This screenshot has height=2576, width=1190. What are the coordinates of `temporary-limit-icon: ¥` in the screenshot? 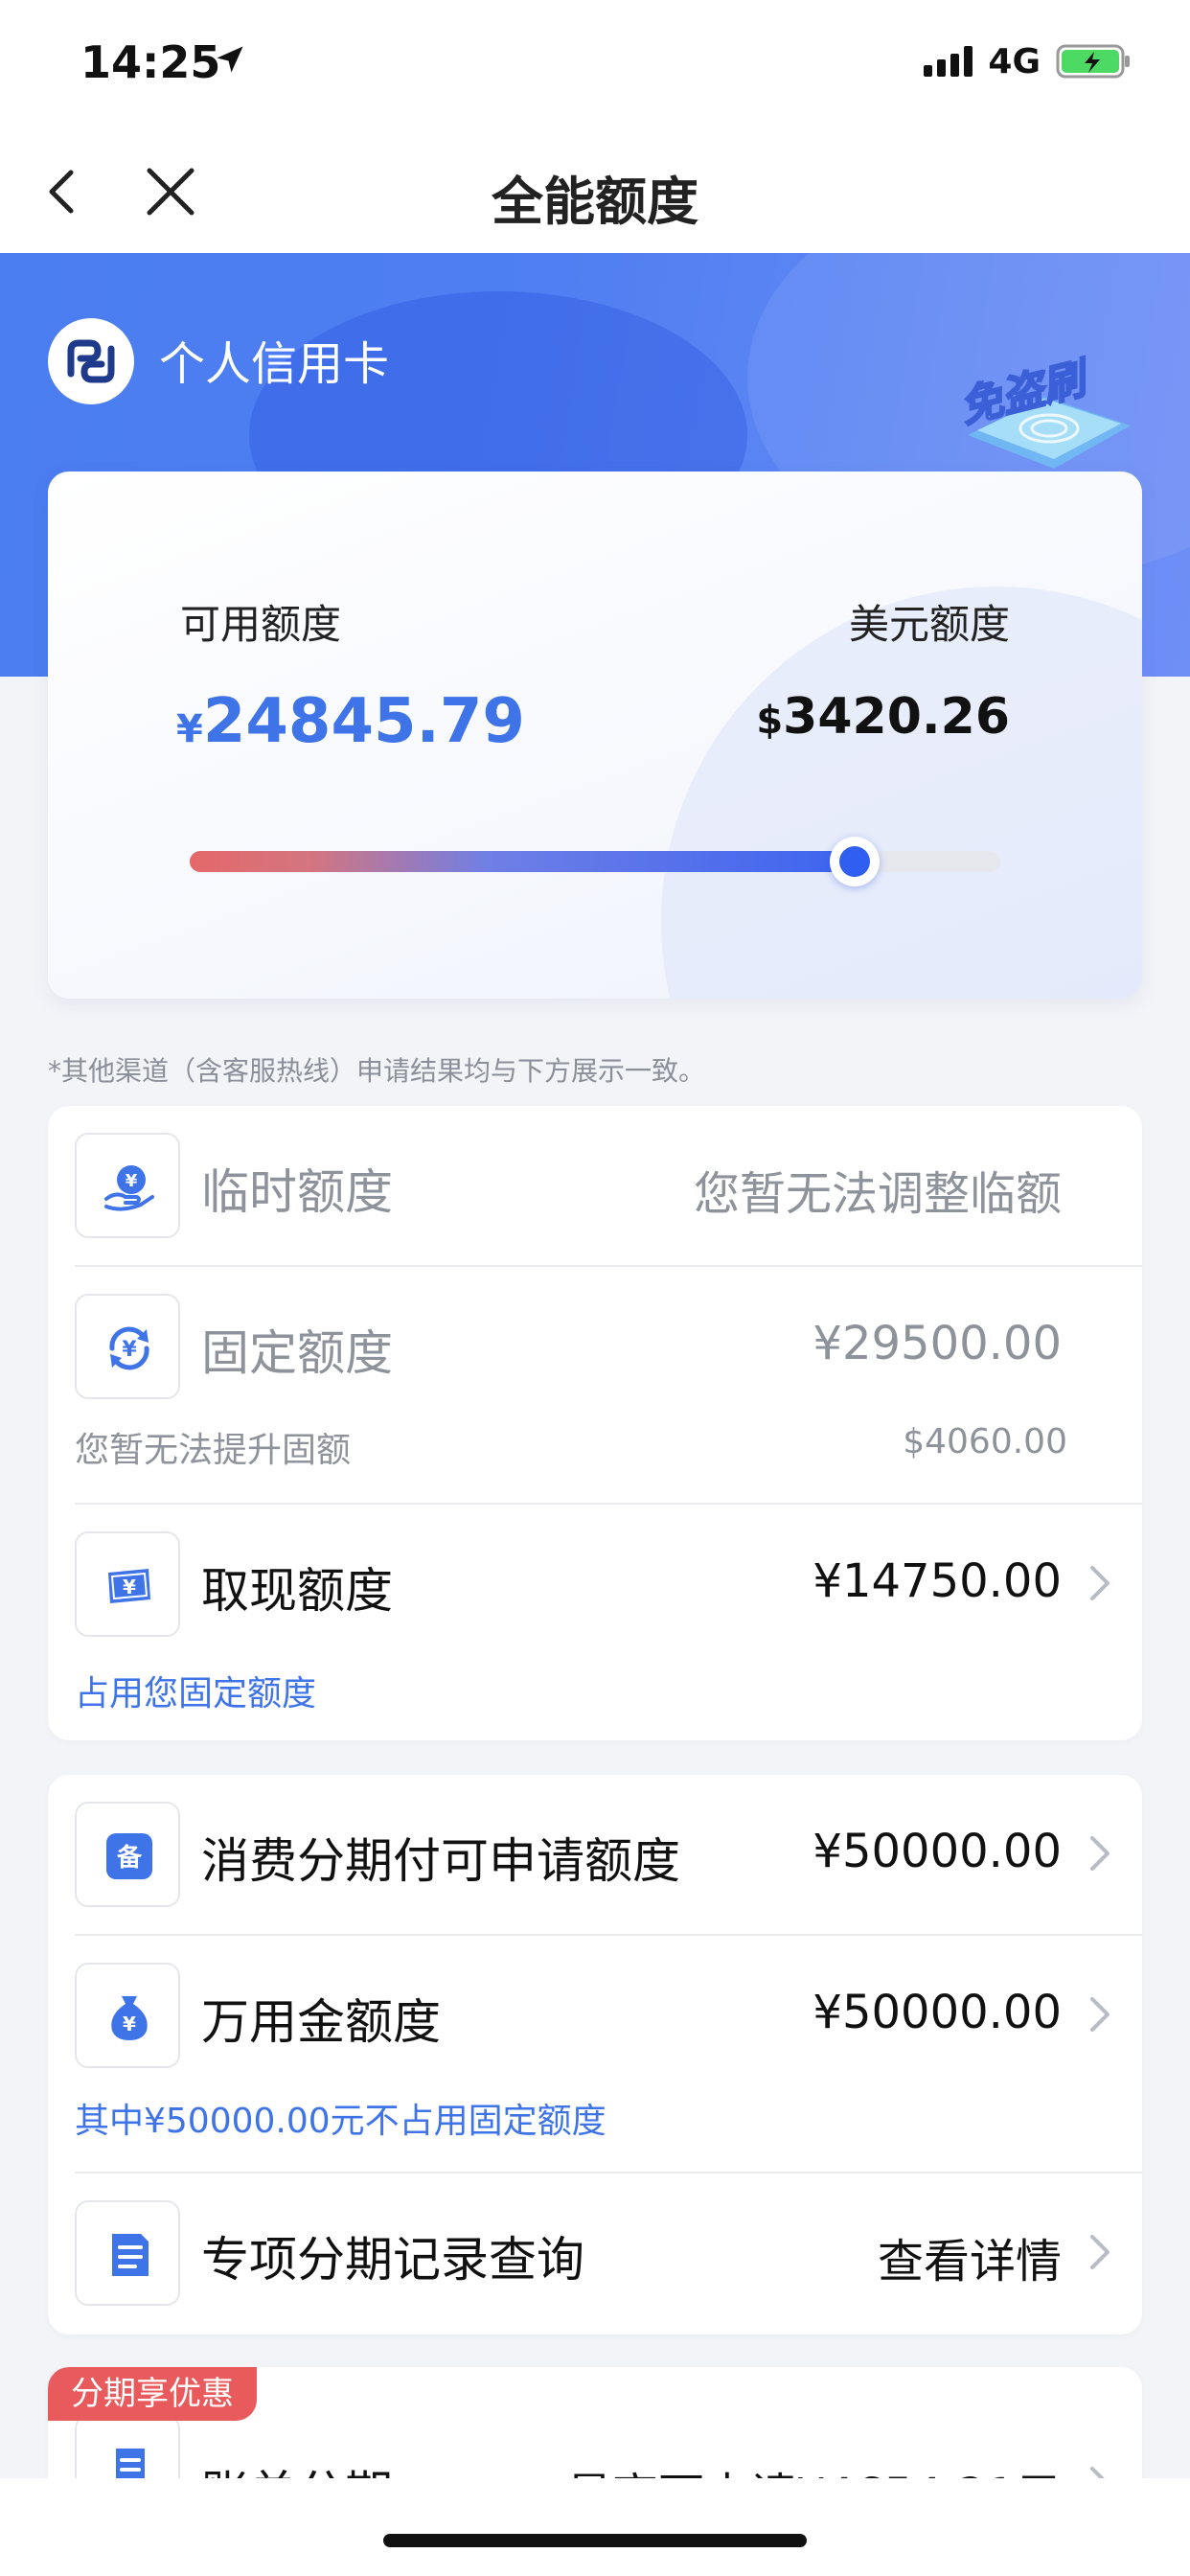 It's located at (128, 1185).